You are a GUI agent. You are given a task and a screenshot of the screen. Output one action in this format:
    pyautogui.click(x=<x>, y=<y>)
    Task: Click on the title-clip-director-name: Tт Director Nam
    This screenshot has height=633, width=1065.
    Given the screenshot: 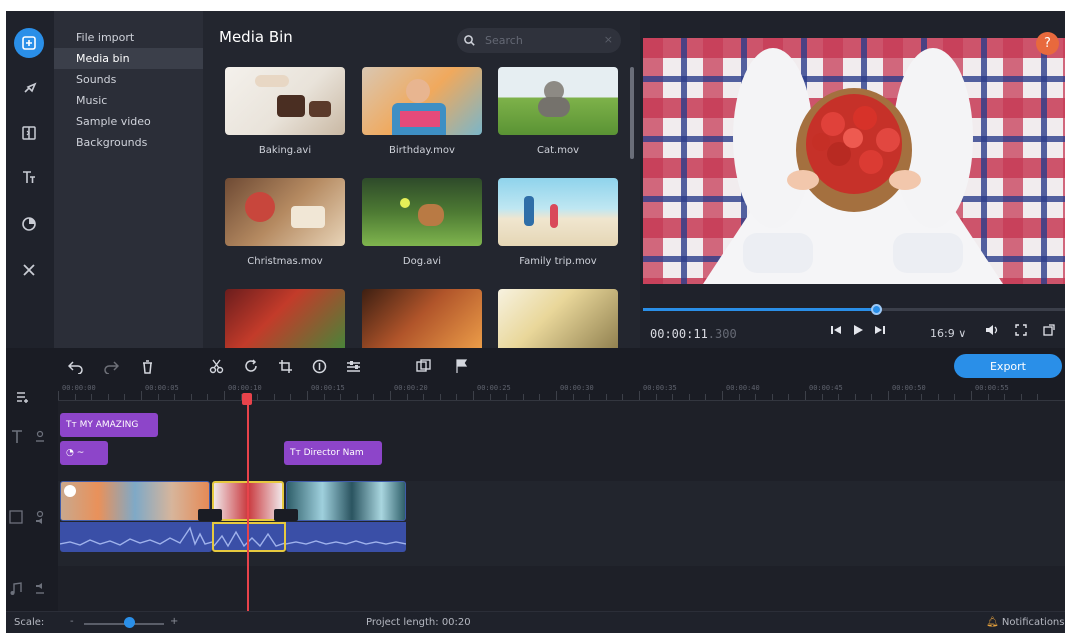 What is the action you would take?
    pyautogui.click(x=333, y=453)
    